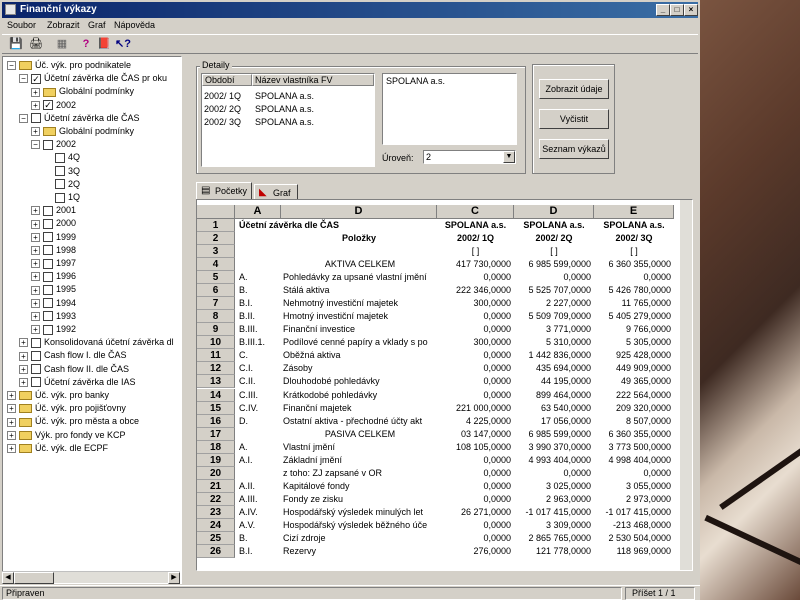 The image size is (800, 600). Describe the element at coordinates (216, 343) in the screenshot. I see `row-header: 10` at that location.